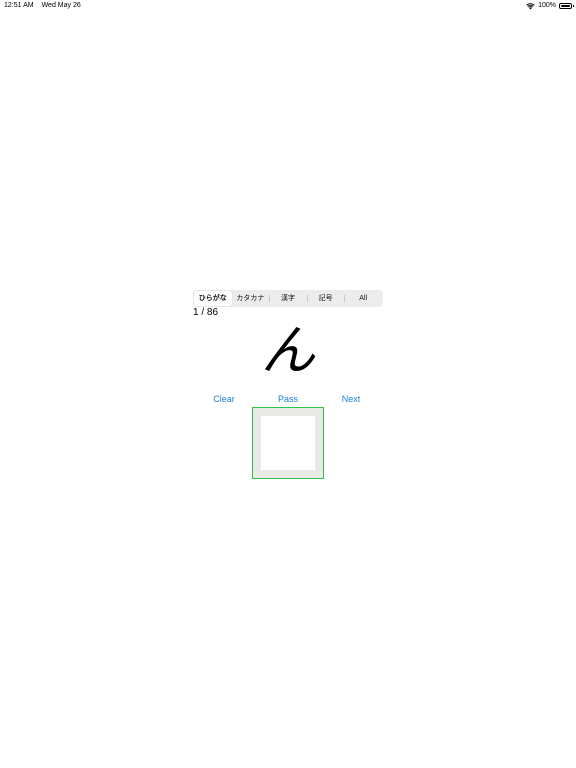 This screenshot has height=768, width=576. I want to click on drawing-pad-frame, so click(288, 443).